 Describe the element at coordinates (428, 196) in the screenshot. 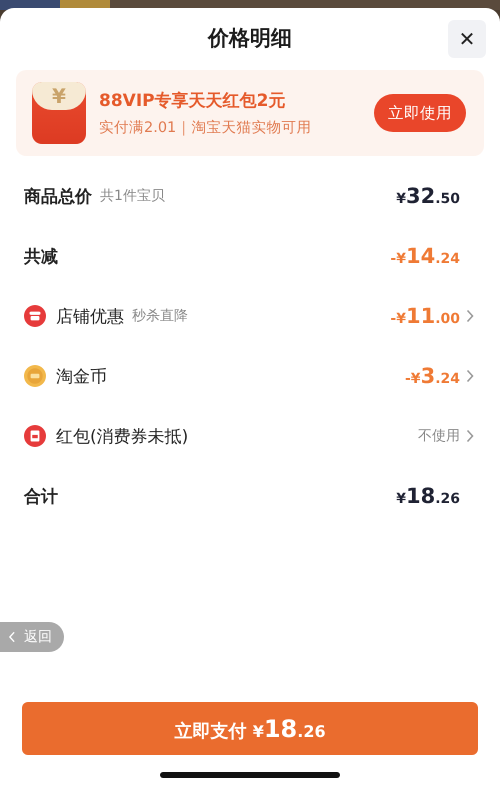

I see `price-amount: ¥32.50` at that location.